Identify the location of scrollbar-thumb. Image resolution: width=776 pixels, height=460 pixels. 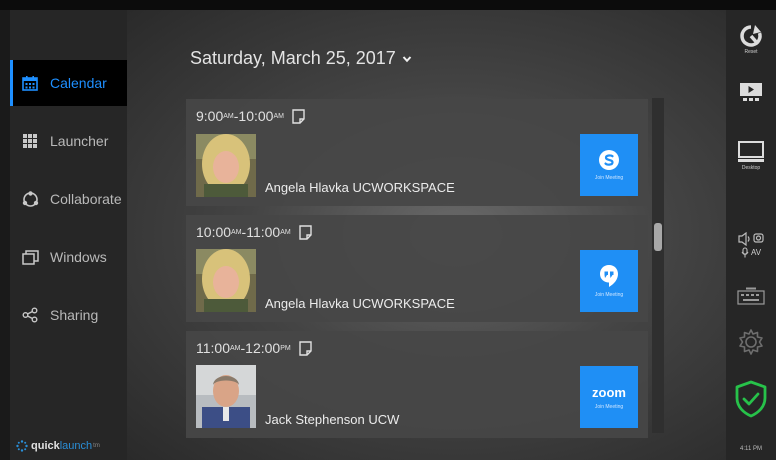
(658, 237).